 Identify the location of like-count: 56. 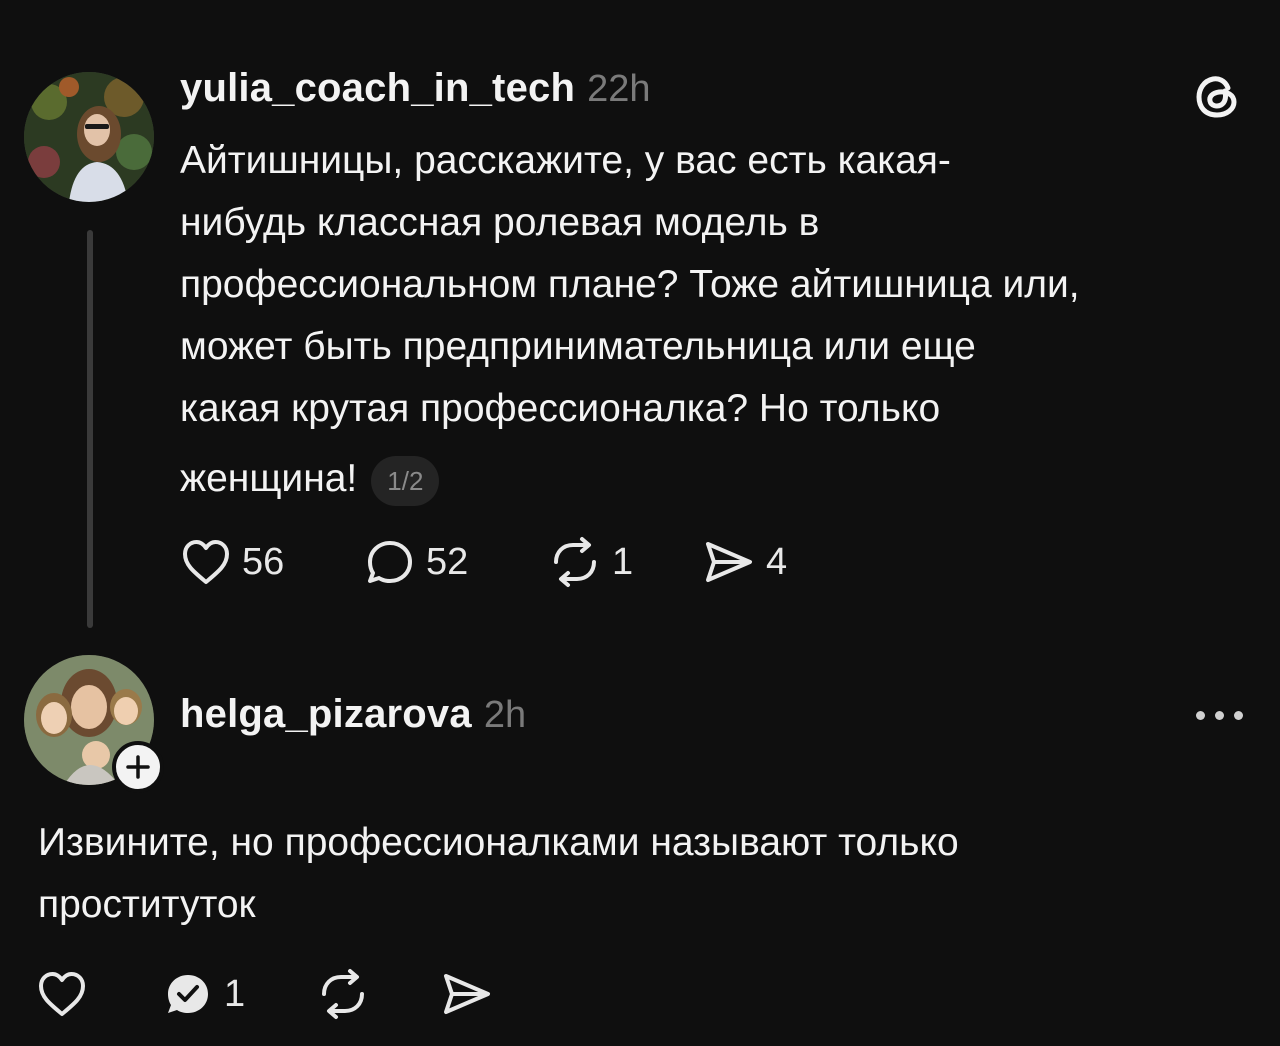
(263, 561).